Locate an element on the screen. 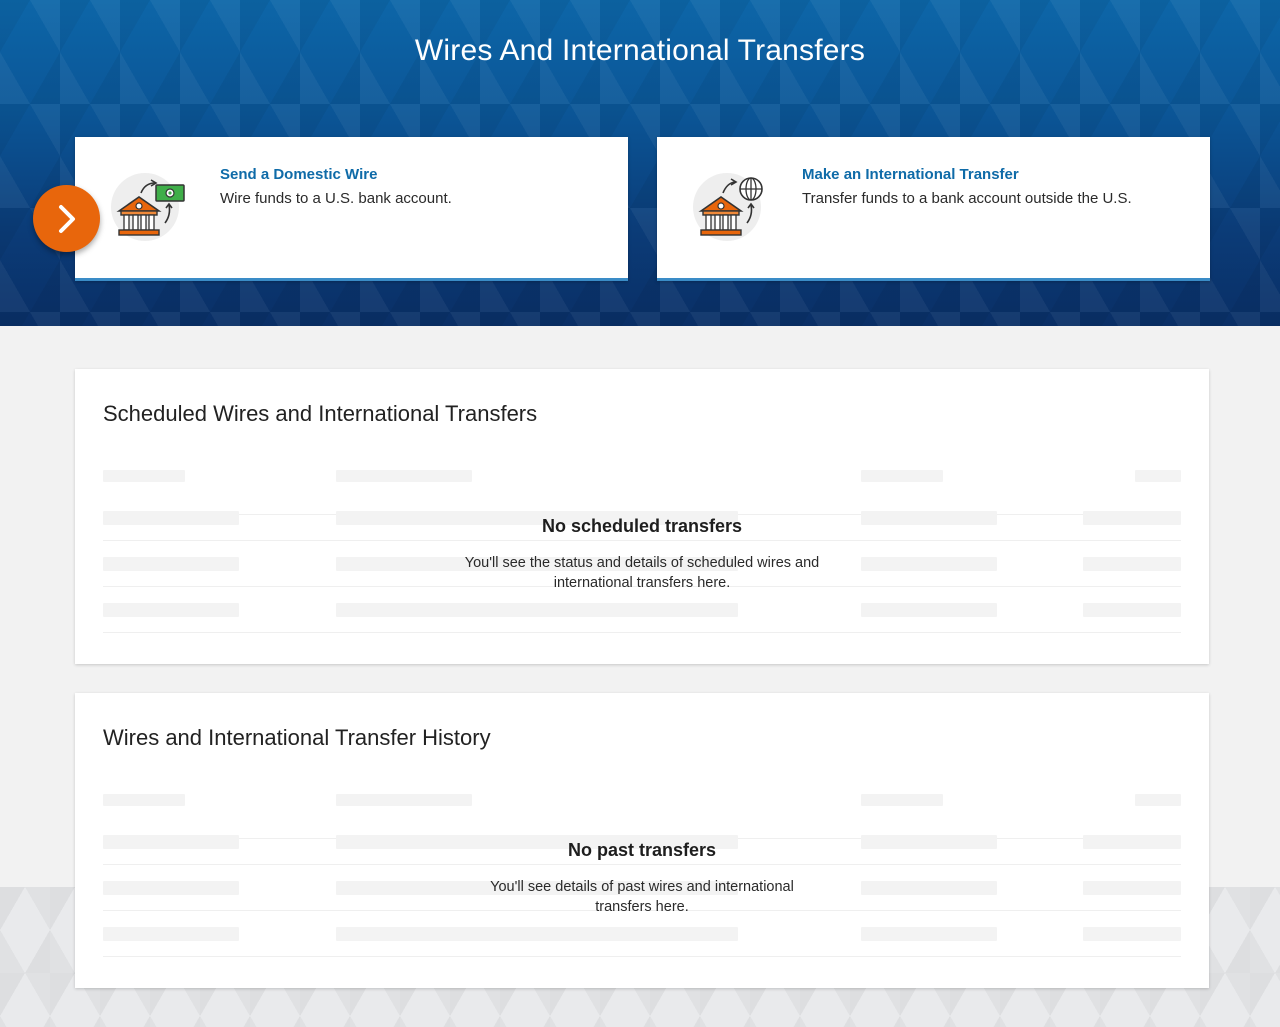 The image size is (1280, 1027). transfer-history-title: Wires and International Transfer History is located at coordinates (297, 737).